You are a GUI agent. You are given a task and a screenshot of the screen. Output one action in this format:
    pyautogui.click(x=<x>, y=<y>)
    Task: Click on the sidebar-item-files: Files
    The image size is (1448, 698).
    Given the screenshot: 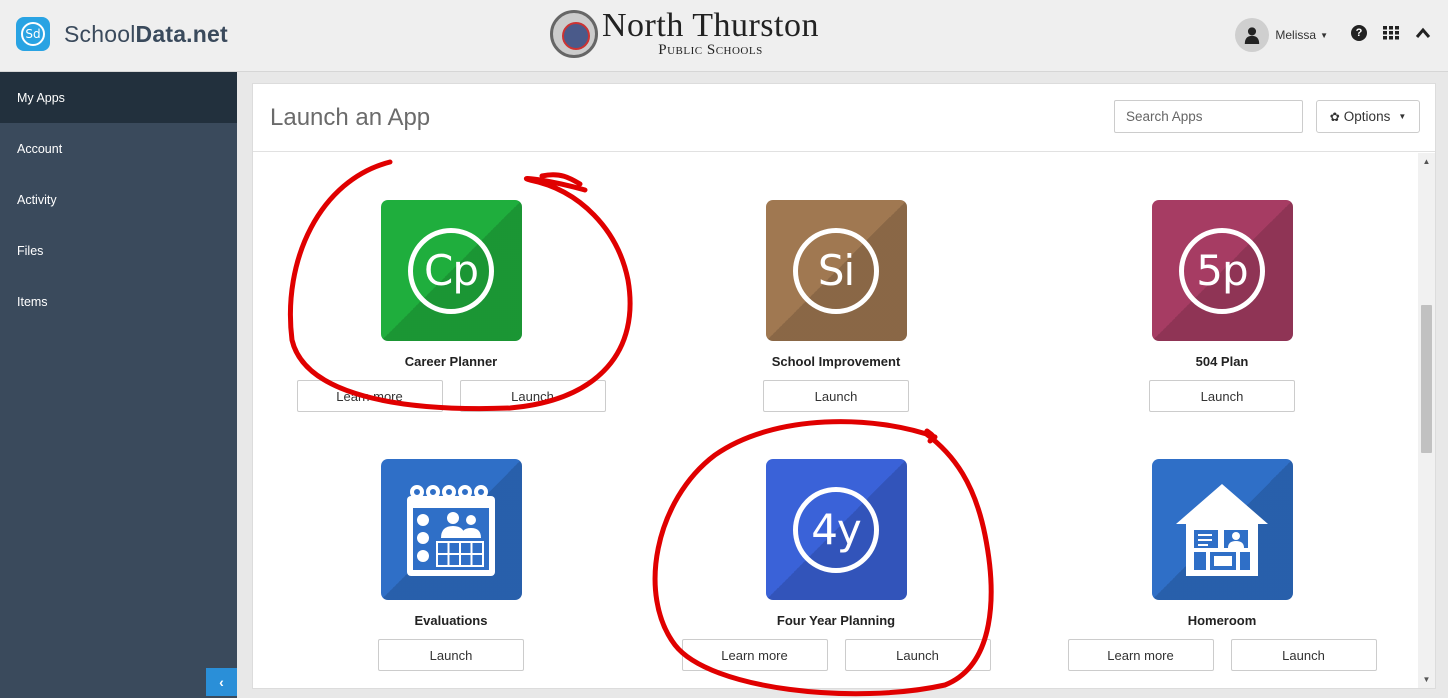 What is the action you would take?
    pyautogui.click(x=118, y=250)
    